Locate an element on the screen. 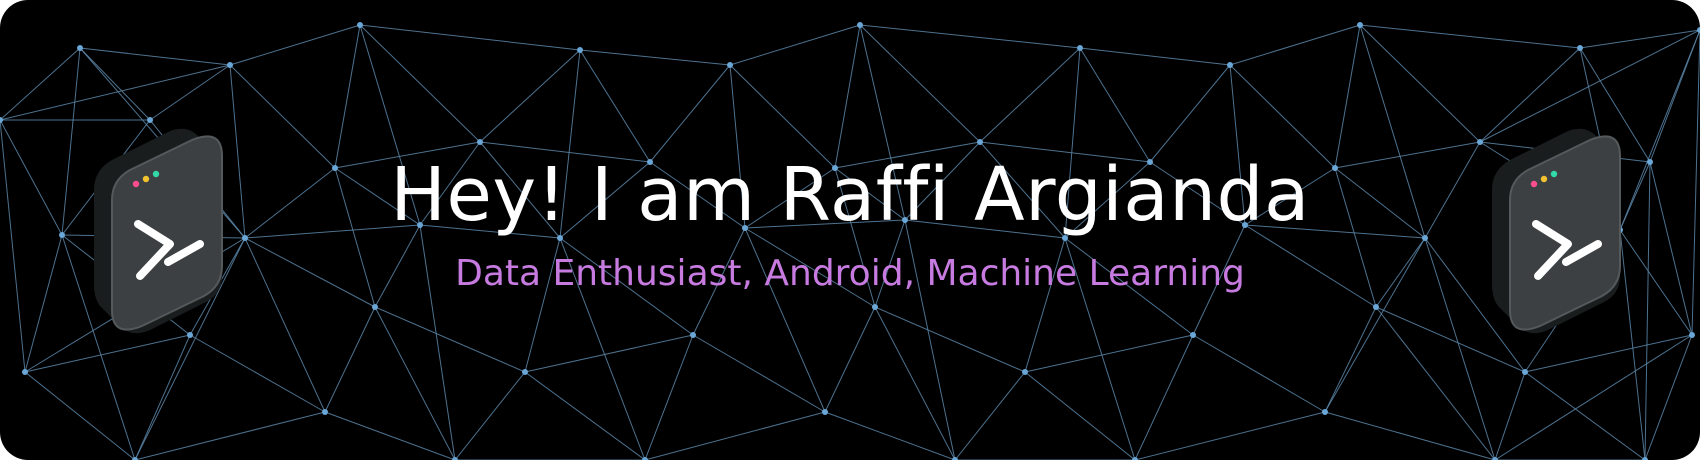 The width and height of the screenshot is (1700, 460). terminal-icon is located at coordinates (1556, 231).